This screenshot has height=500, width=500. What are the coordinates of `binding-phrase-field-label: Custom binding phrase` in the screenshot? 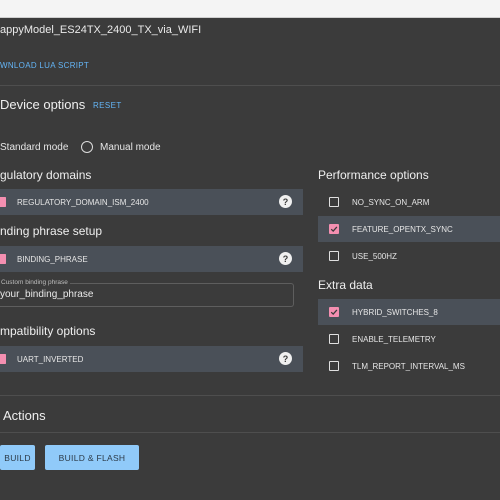 It's located at (35, 282).